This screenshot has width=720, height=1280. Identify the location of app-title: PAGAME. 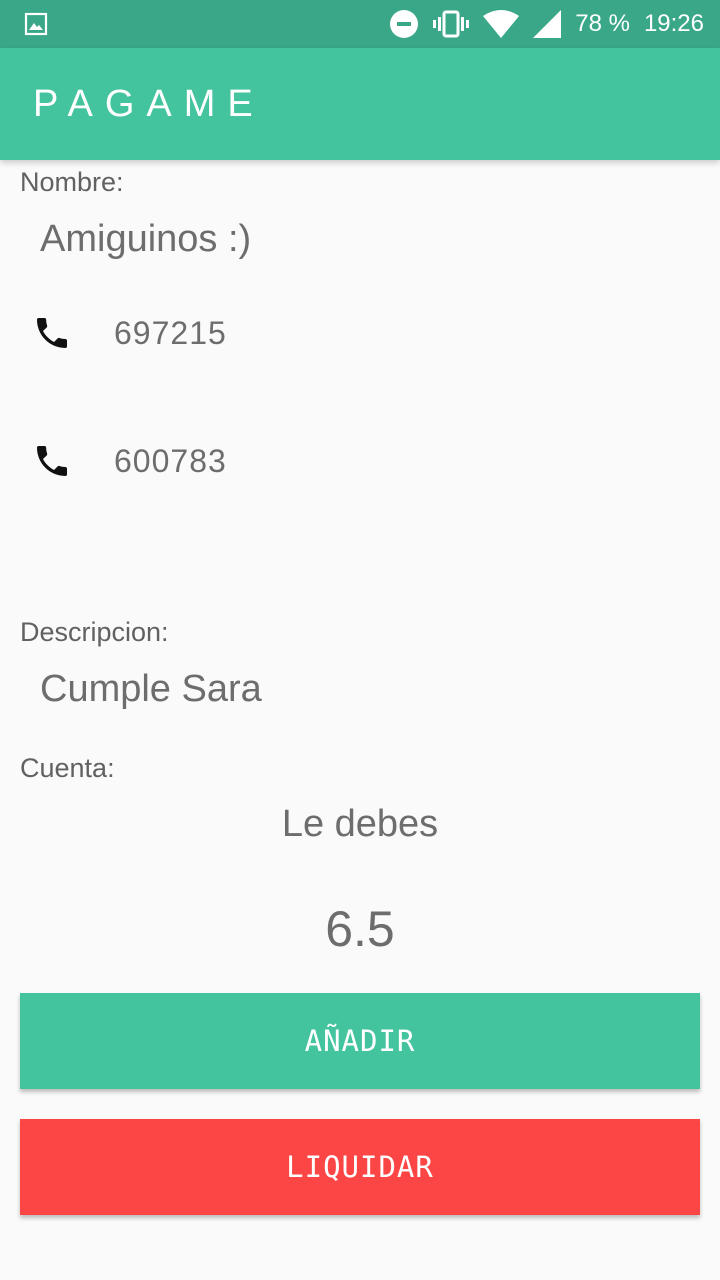
(149, 103).